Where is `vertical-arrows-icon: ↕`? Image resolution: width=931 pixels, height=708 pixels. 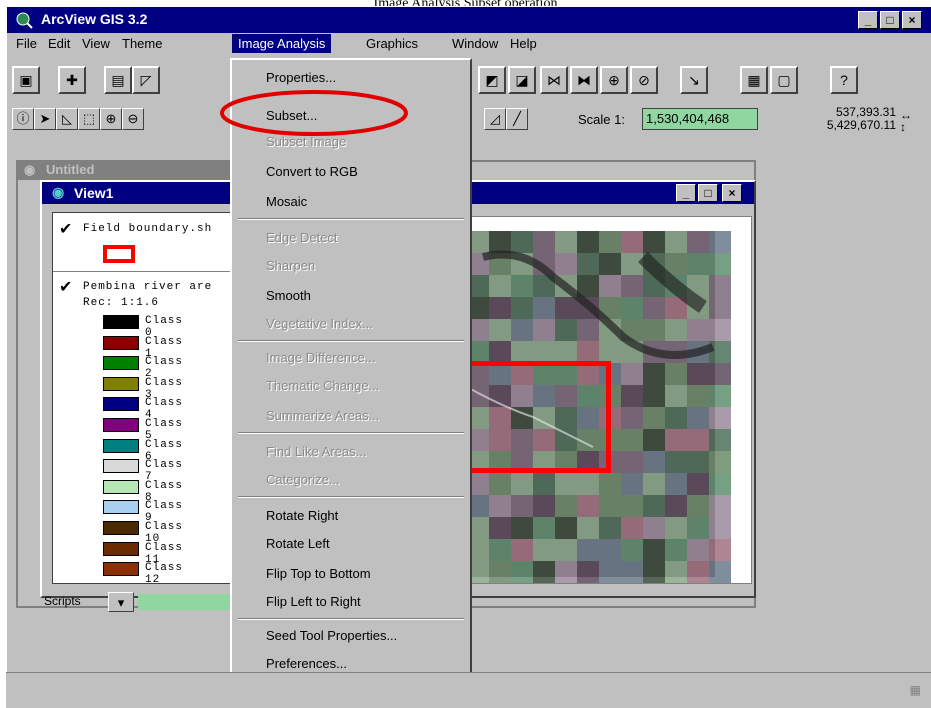
vertical-arrows-icon: ↕ is located at coordinates (903, 127).